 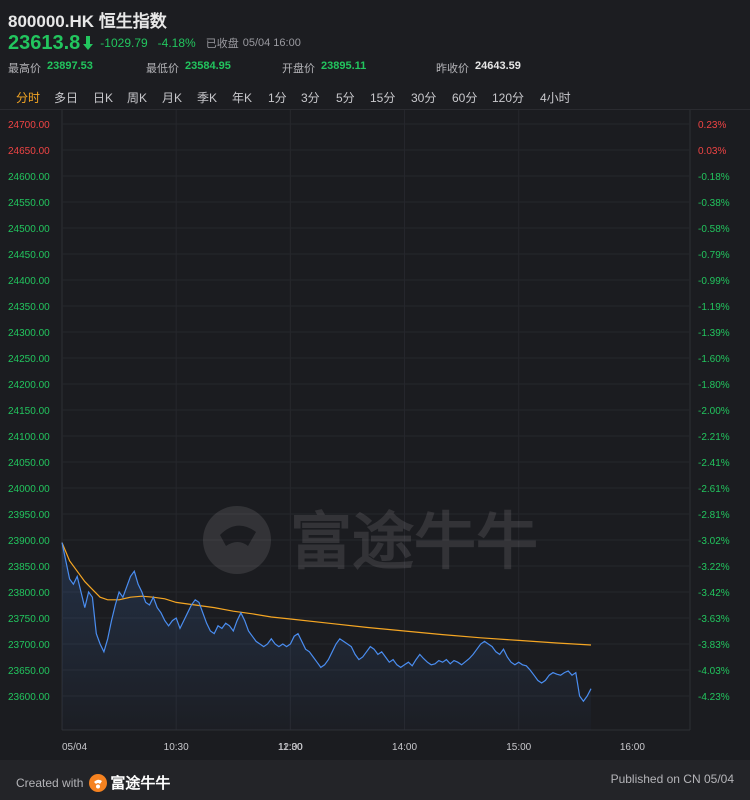 I want to click on pct-tick-label: -0.18%, so click(x=714, y=177).